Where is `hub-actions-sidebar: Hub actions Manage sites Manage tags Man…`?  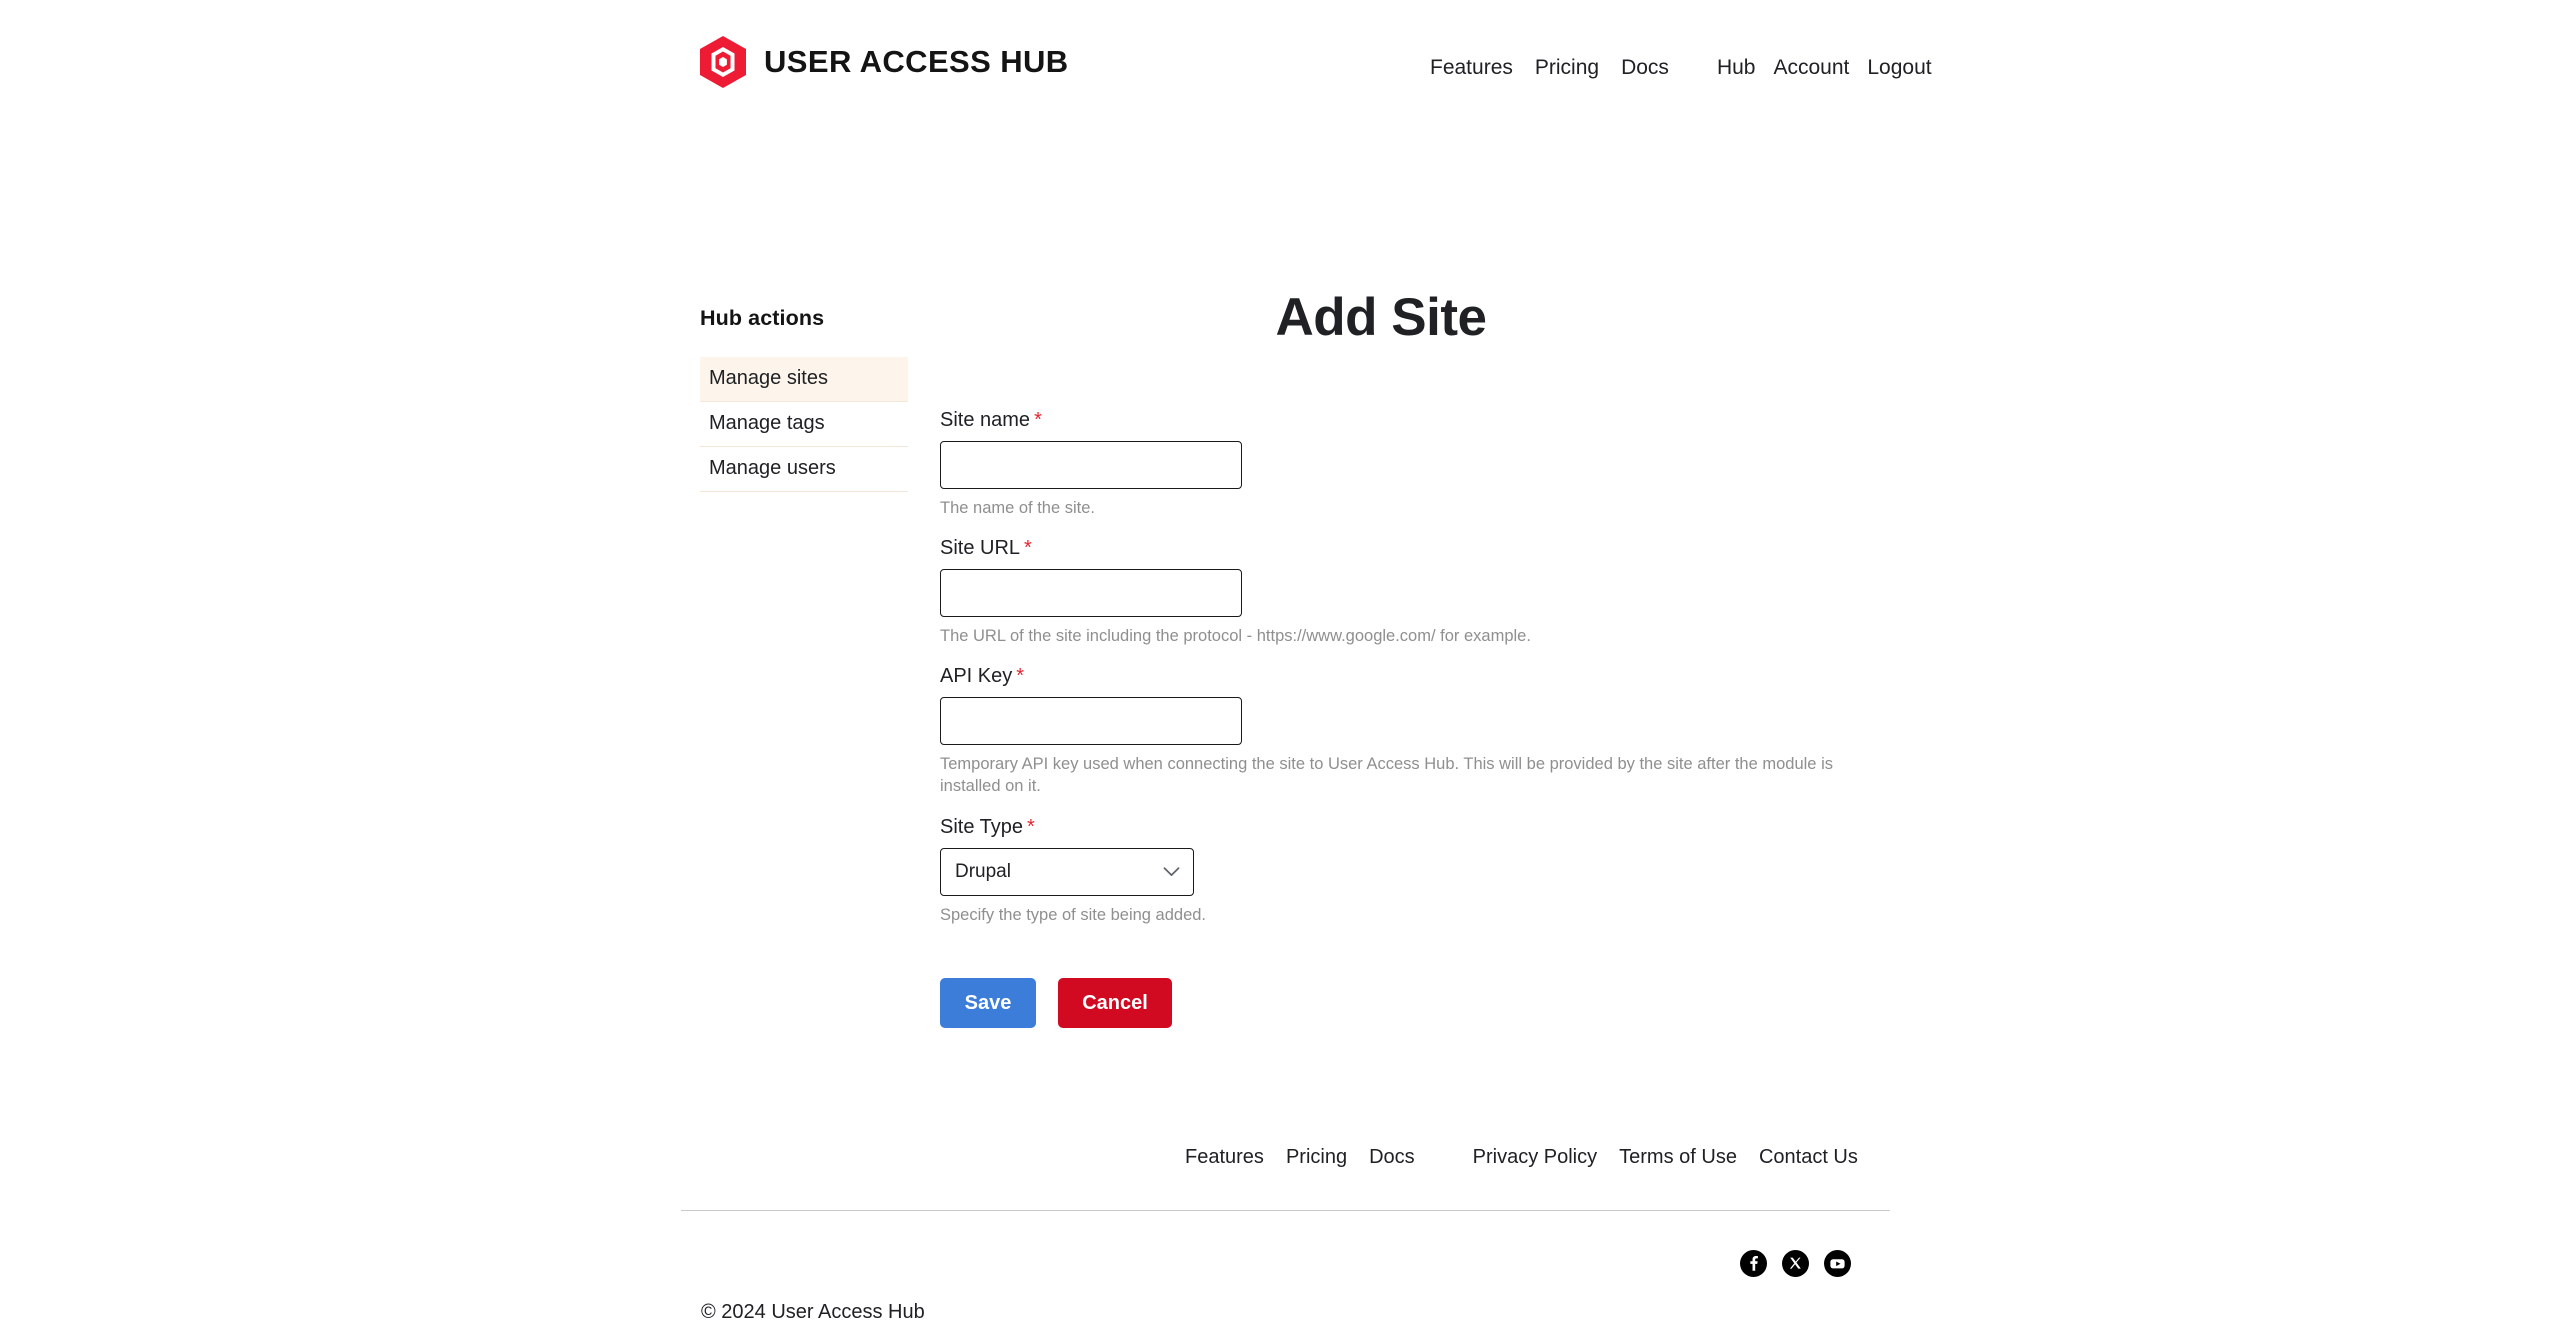
hub-actions-sidebar: Hub actions Manage sites Manage tags Man… is located at coordinates (804, 399).